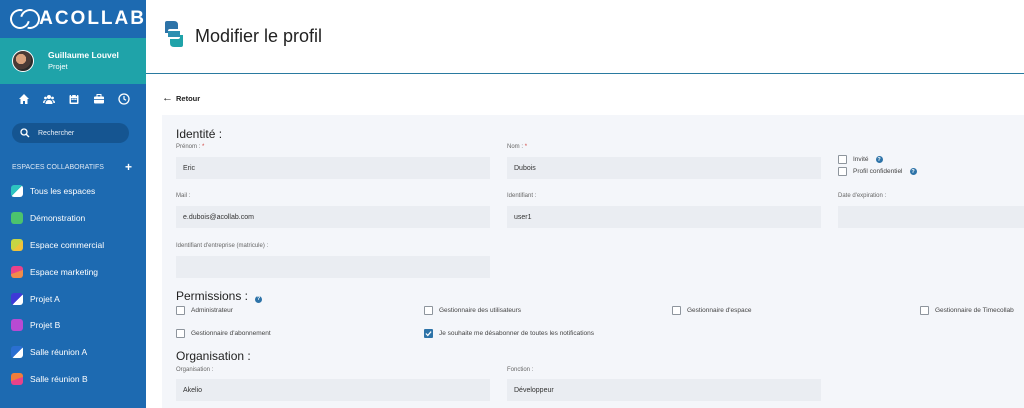 This screenshot has height=408, width=1024. Describe the element at coordinates (123, 98) in the screenshot. I see `clock-icon` at that location.